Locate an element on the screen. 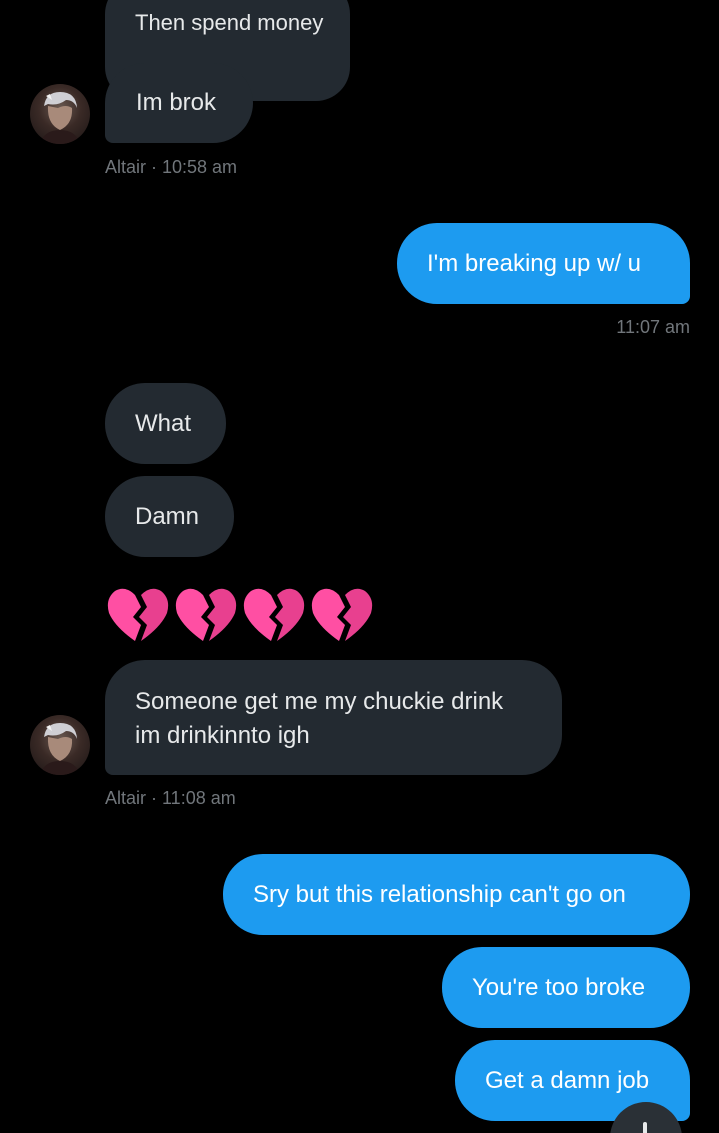 The width and height of the screenshot is (719, 1133). message-text: What is located at coordinates (163, 423).